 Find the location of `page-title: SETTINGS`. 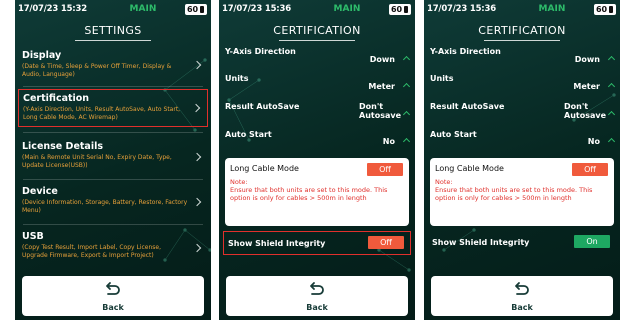

page-title: SETTINGS is located at coordinates (113, 30).